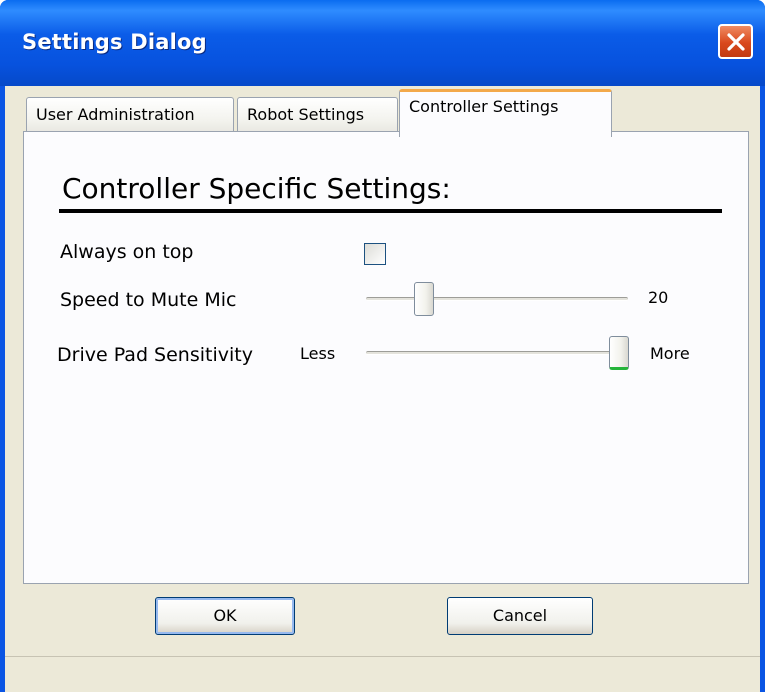 The image size is (765, 692). What do you see at coordinates (256, 188) in the screenshot?
I see `section-heading: Controller Specific Settings:` at bounding box center [256, 188].